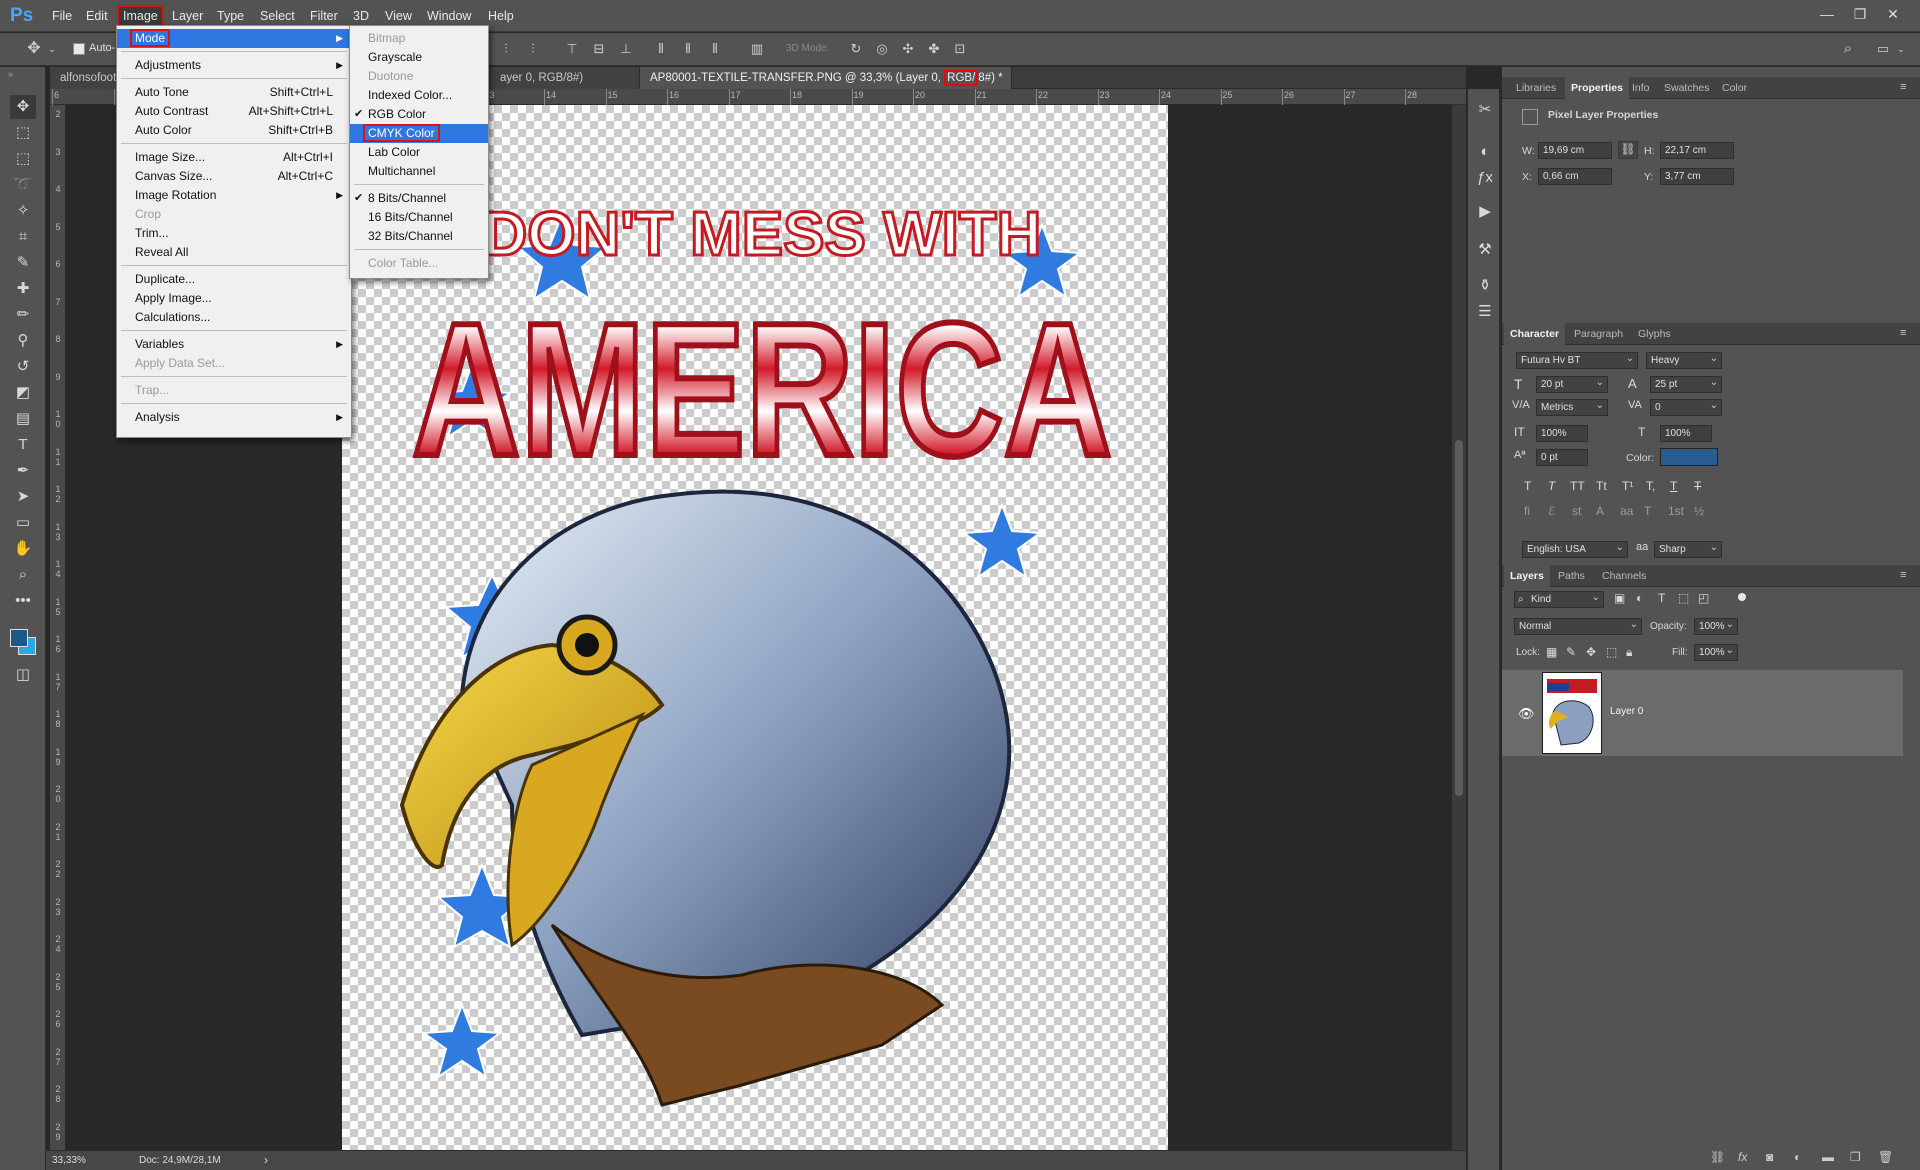 This screenshot has height=1170, width=1920. Describe the element at coordinates (572, 49) in the screenshot. I see `align-top-icon: ⊤` at that location.